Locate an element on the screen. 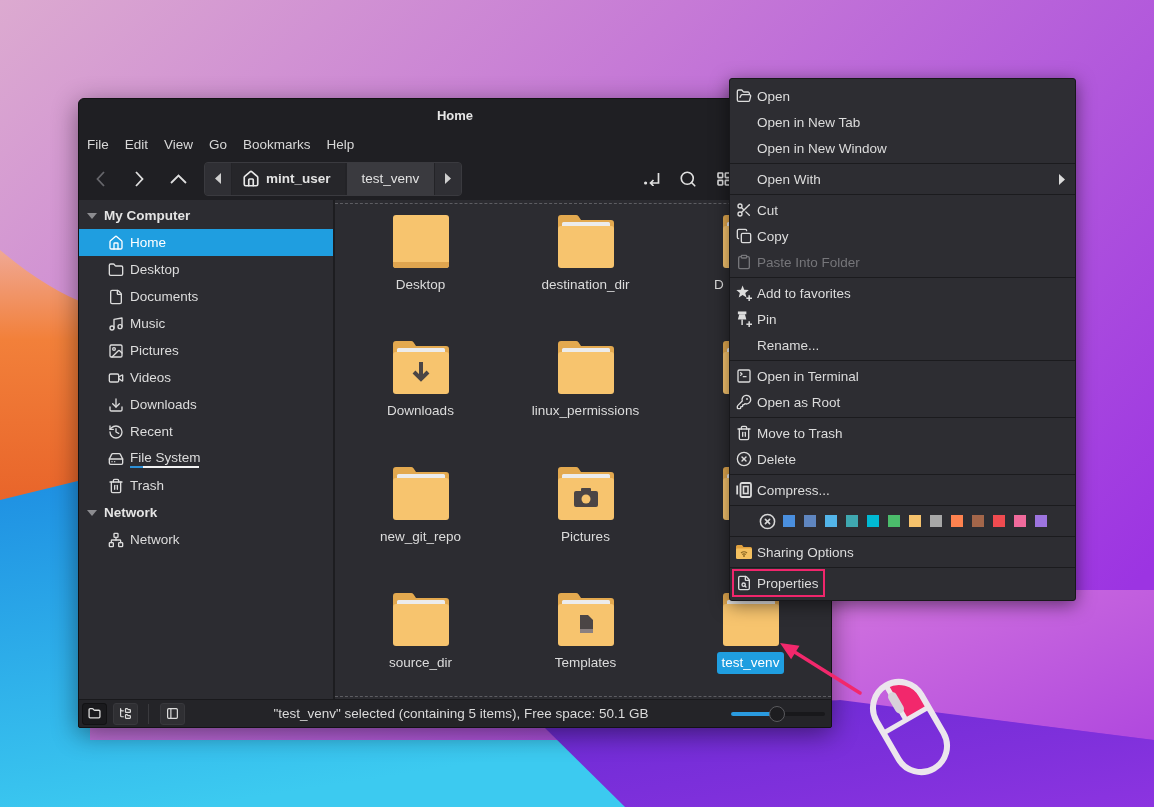 The height and width of the screenshot is (807, 1154). menu-item: Move to Trash is located at coordinates (902, 433).